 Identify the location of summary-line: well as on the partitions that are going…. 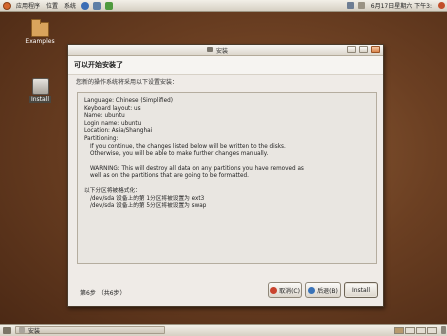
(169, 176).